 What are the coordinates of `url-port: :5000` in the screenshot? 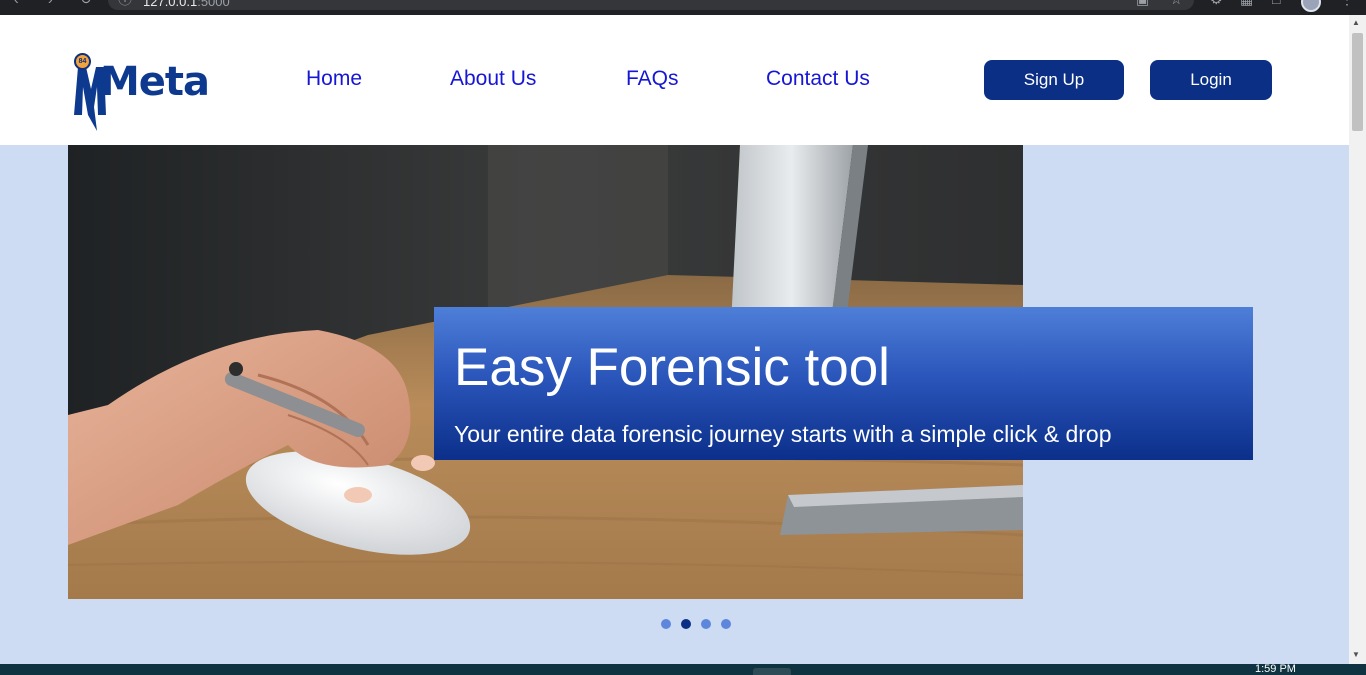 It's located at (213, 4).